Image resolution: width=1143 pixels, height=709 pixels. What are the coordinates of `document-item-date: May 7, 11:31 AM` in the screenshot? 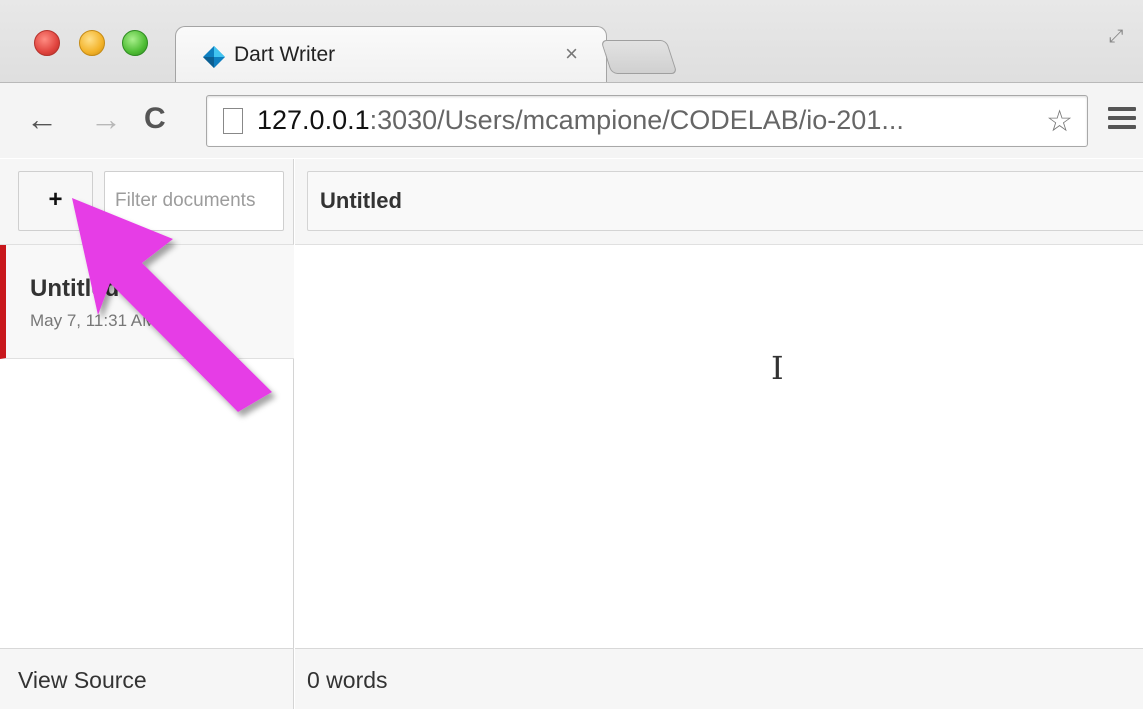 It's located at (93, 320).